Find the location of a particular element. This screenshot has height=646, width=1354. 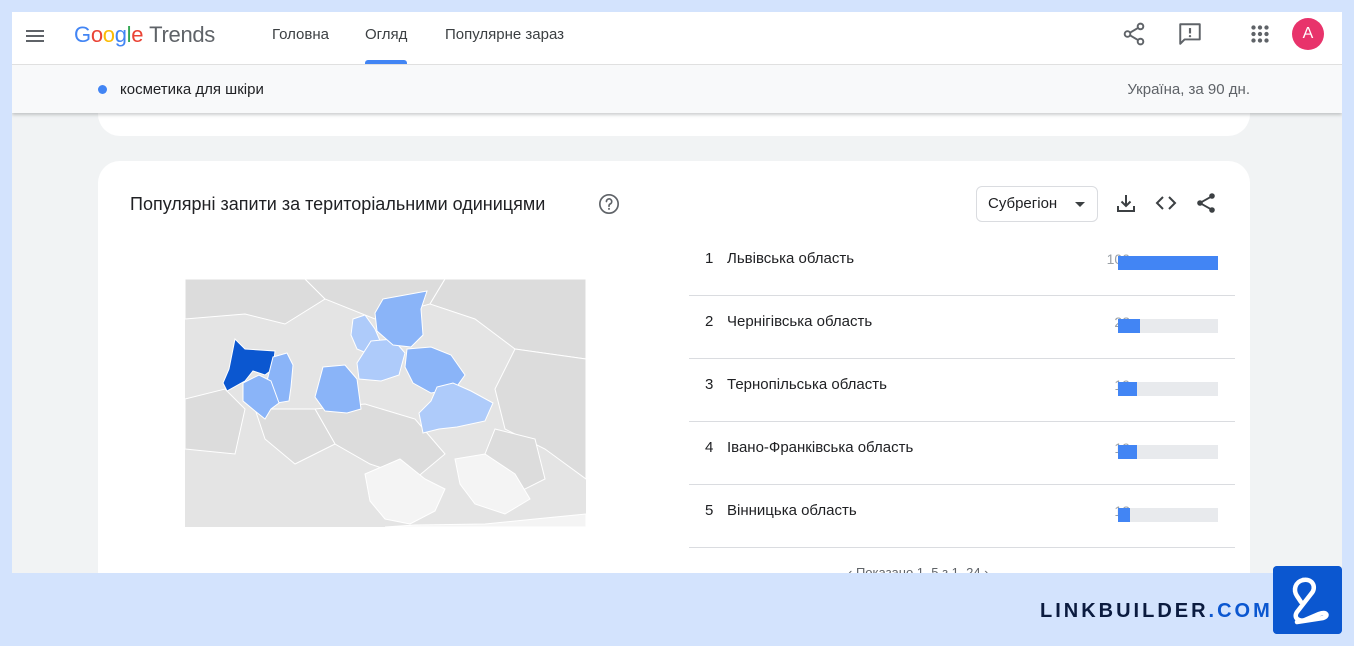

row-region-name: Львівська область is located at coordinates (791, 258).